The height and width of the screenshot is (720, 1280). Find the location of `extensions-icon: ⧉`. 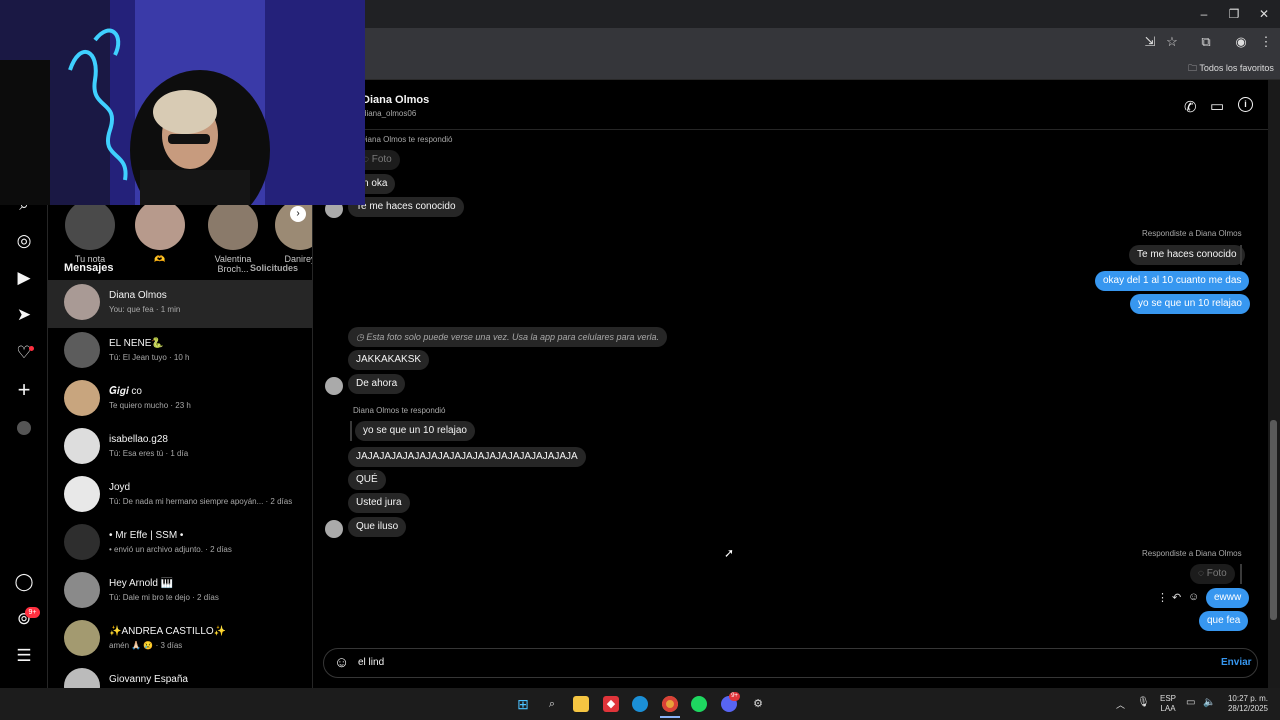

extensions-icon: ⧉ is located at coordinates (1206, 42).